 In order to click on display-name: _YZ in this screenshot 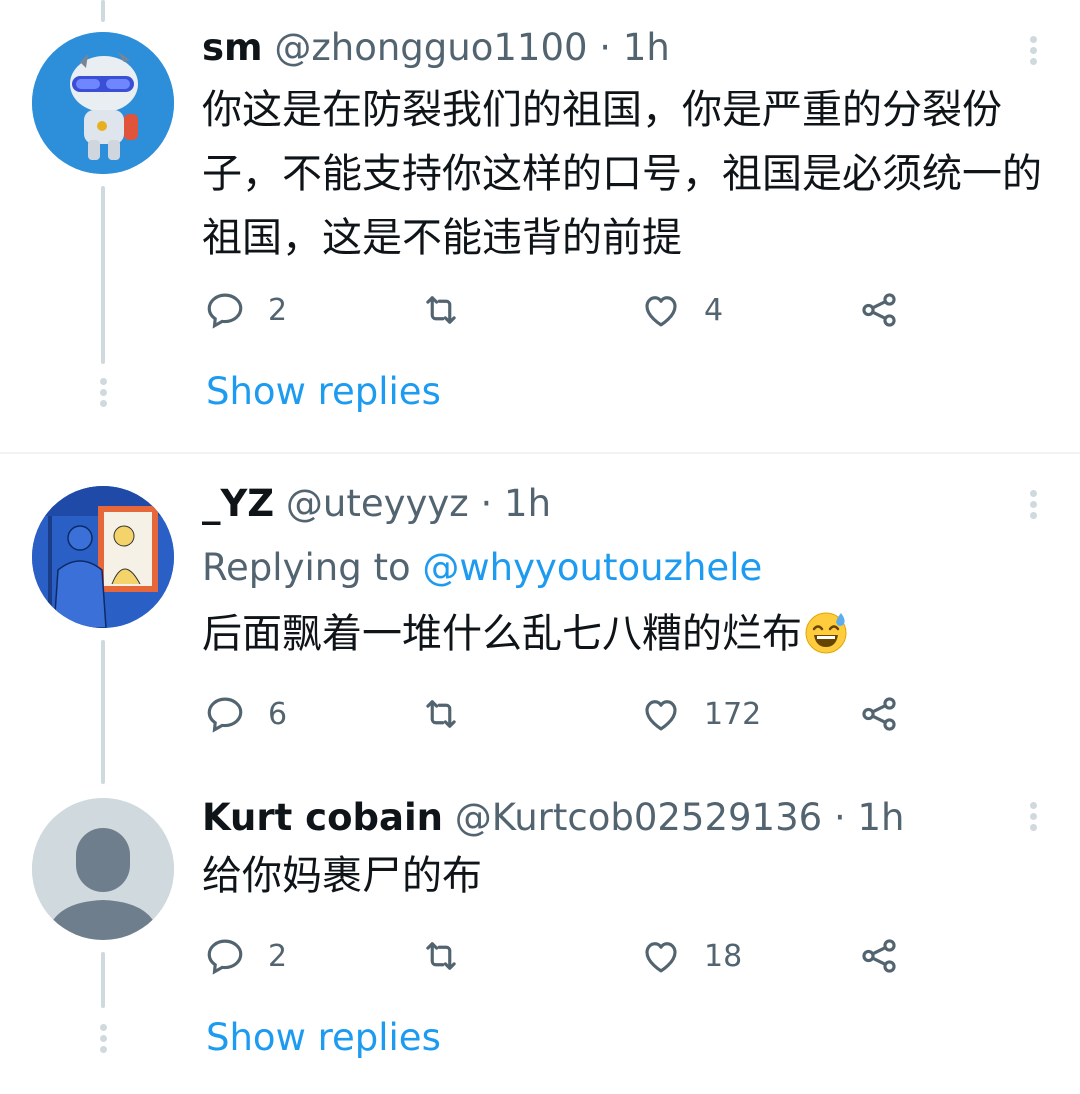, I will do `click(238, 503)`.